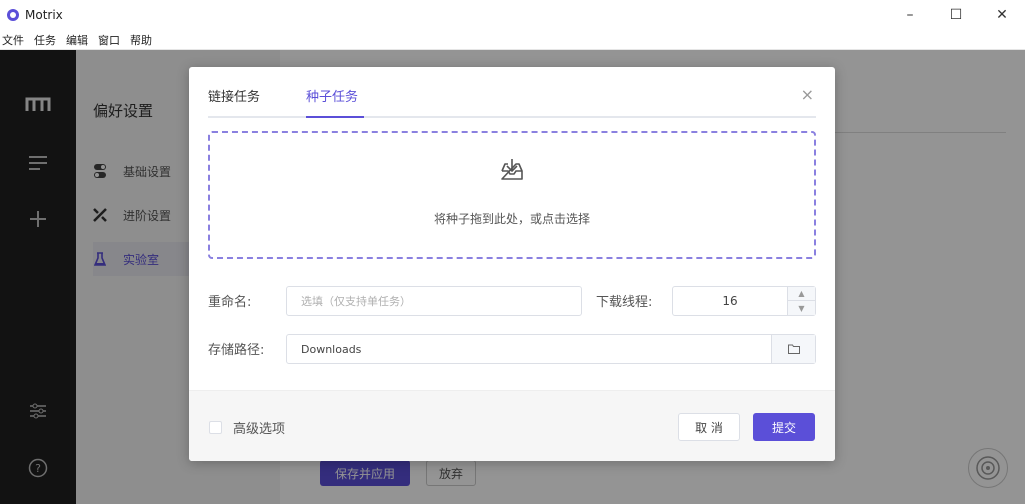  Describe the element at coordinates (434, 301) in the screenshot. I see `rename-input: 选填（仅支持单任务）` at that location.